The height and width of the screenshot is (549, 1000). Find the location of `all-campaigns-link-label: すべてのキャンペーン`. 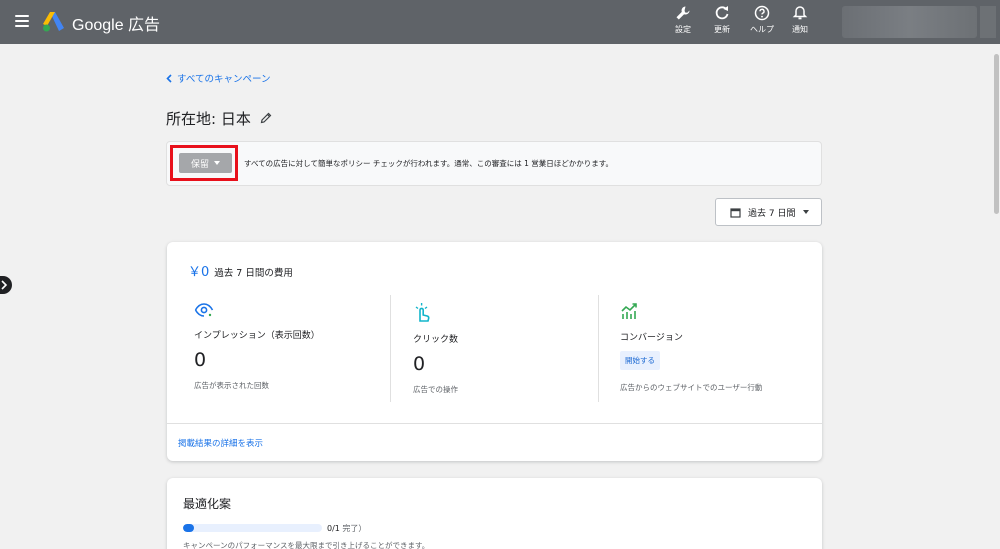

all-campaigns-link-label: すべてのキャンペーン is located at coordinates (224, 79).